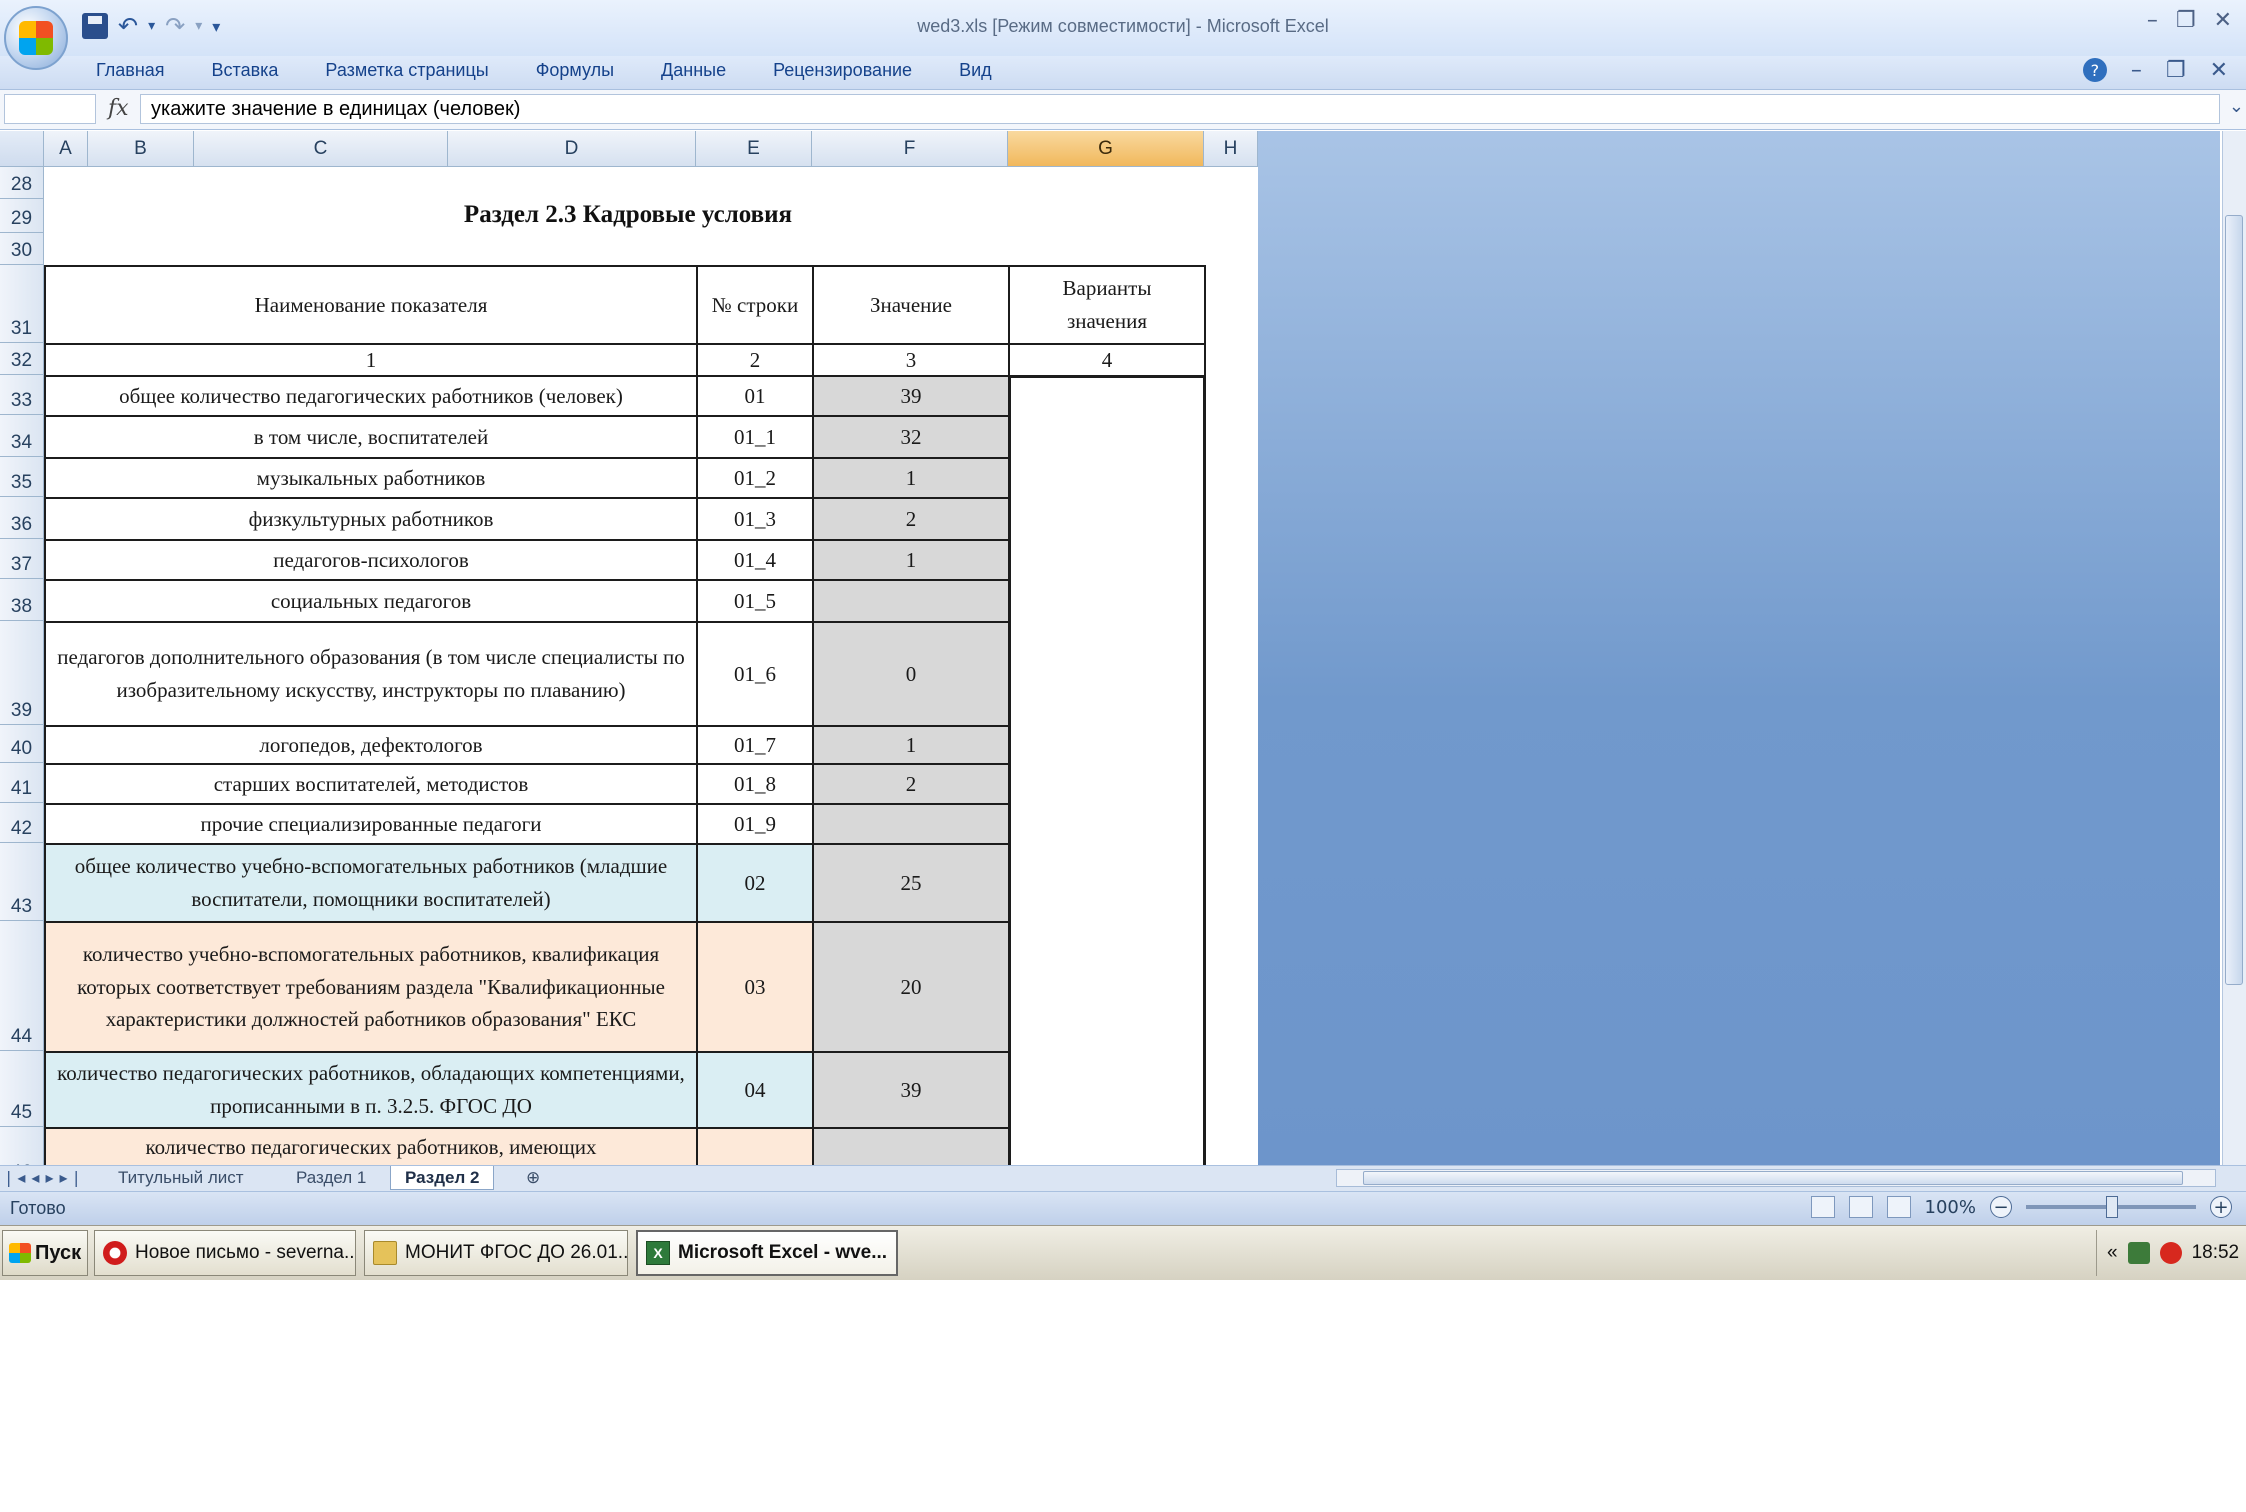 The image size is (2246, 1512). What do you see at coordinates (755, 601) in the screenshot?
I see `row-code-cell: 01_5` at bounding box center [755, 601].